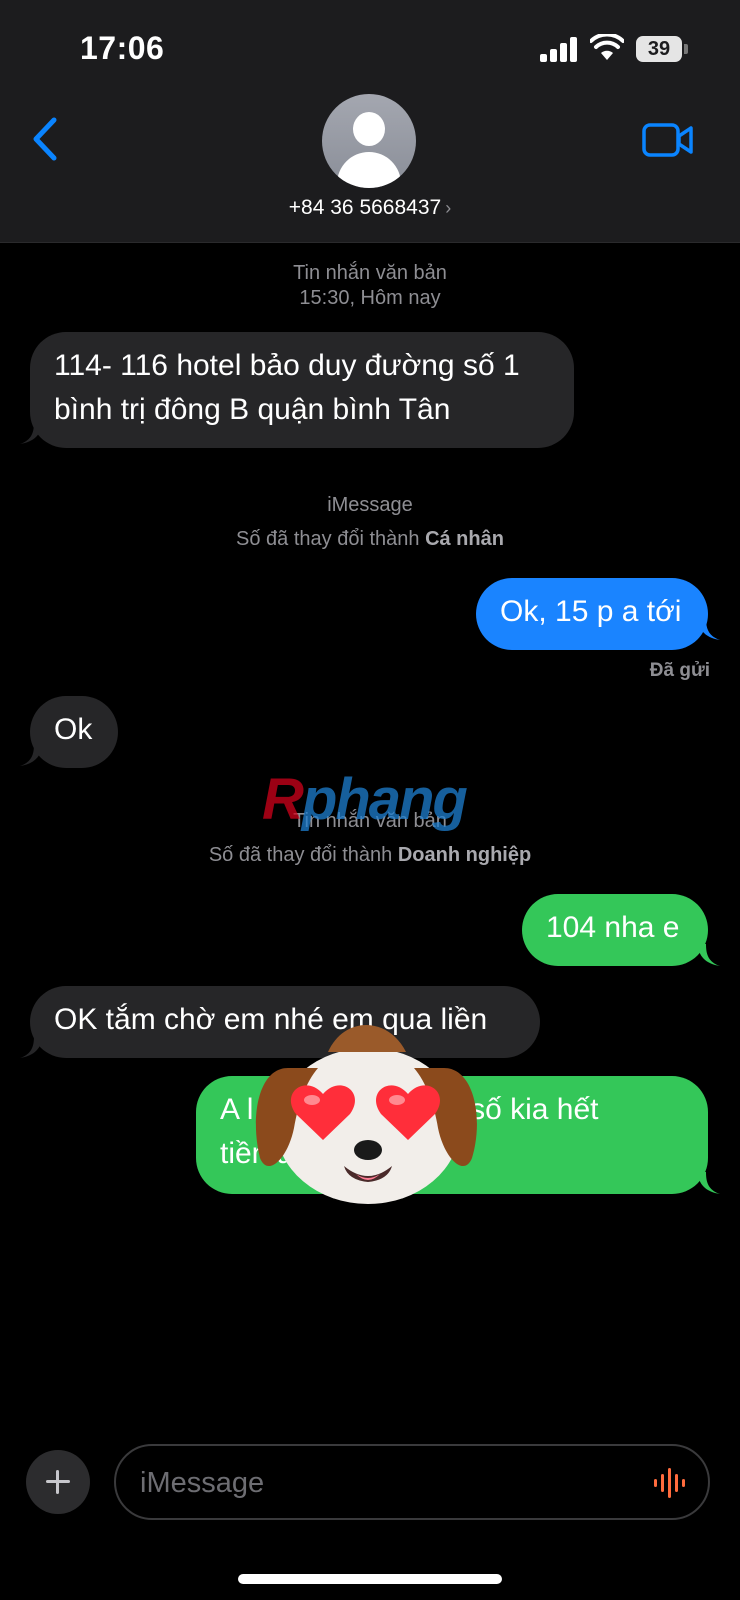 Image resolution: width=740 pixels, height=1600 pixels. What do you see at coordinates (370, 286) in the screenshot?
I see `message-meta-header: Tin nhắn văn bản 15:30, Hôm nay` at bounding box center [370, 286].